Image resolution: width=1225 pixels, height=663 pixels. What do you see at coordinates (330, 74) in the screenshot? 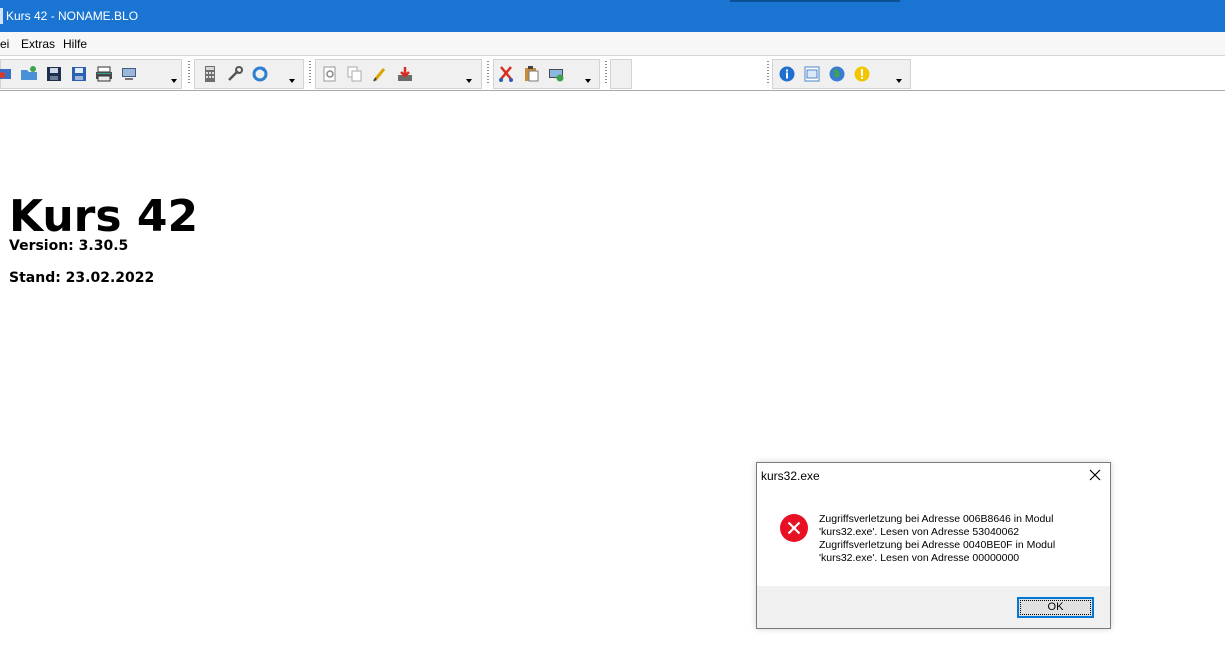
I see `preview-icon` at bounding box center [330, 74].